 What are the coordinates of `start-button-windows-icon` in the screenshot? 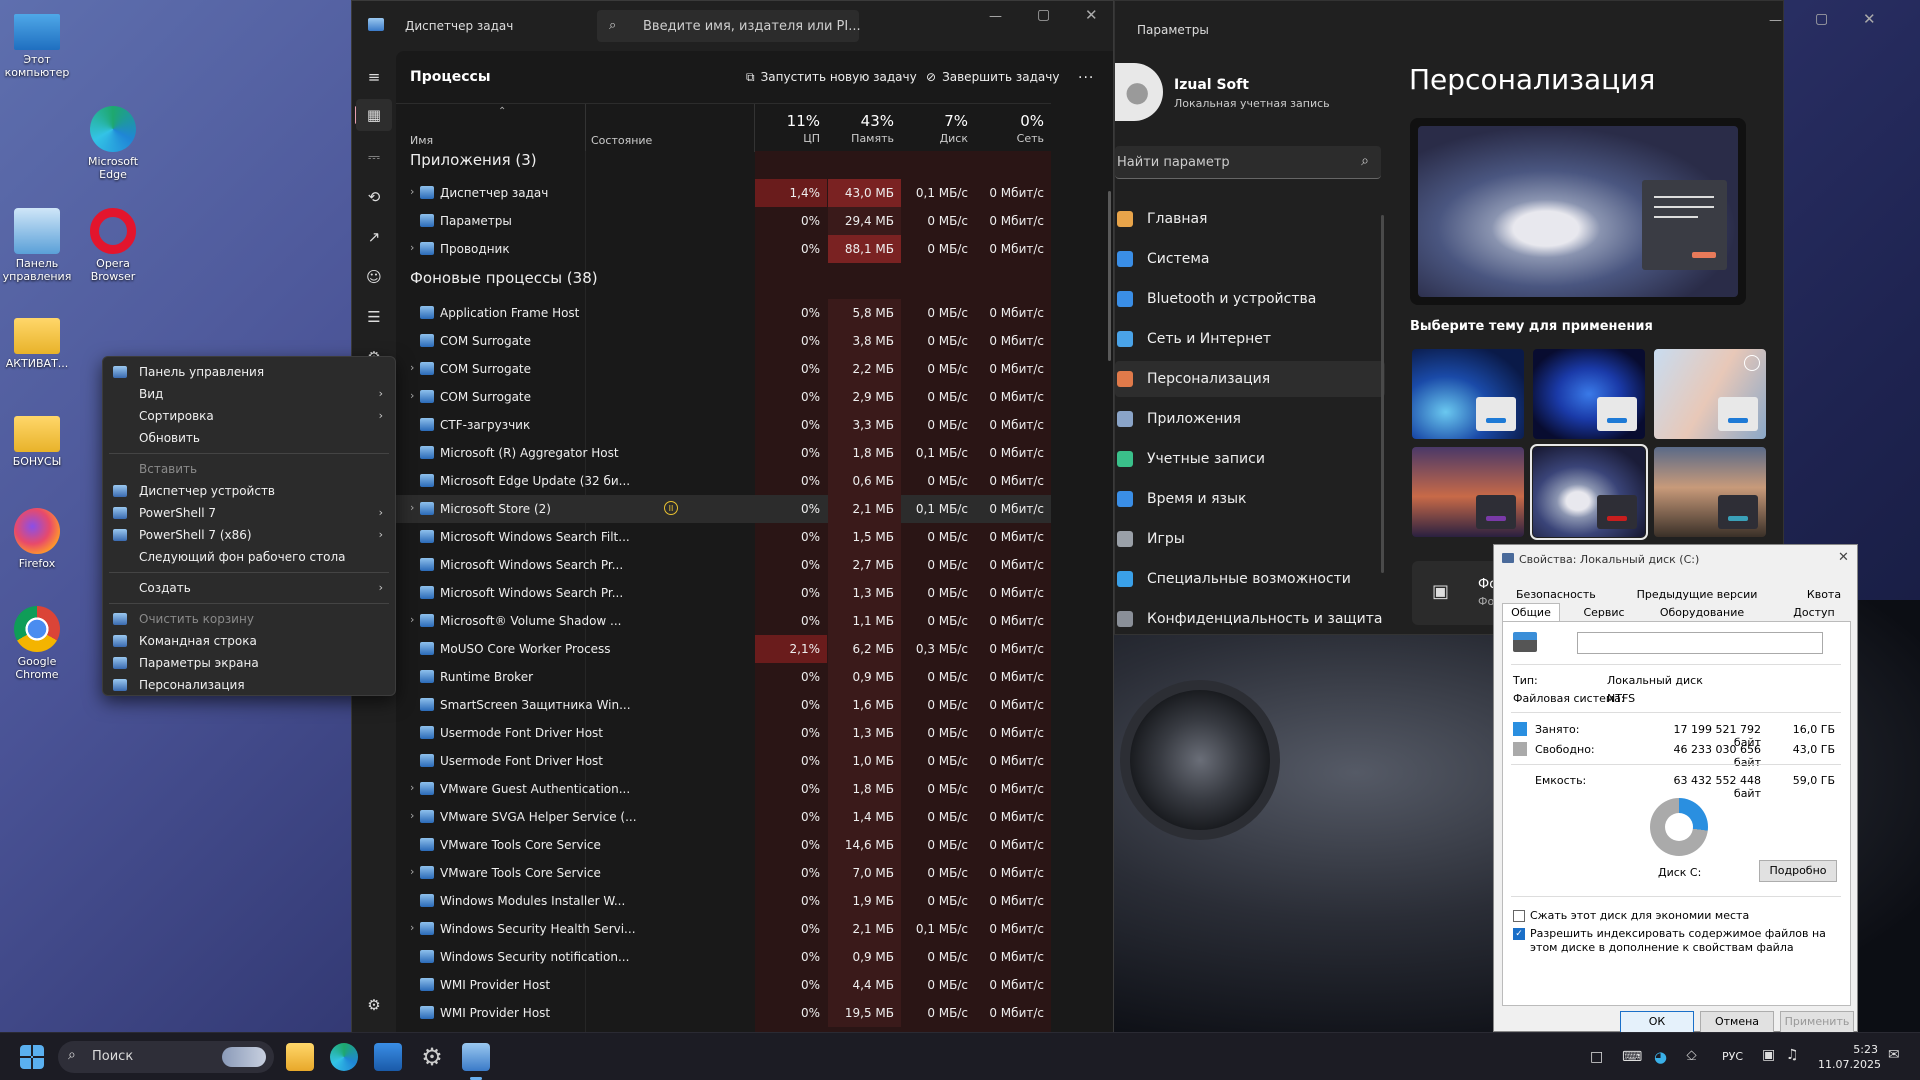 It's located at (32, 1057).